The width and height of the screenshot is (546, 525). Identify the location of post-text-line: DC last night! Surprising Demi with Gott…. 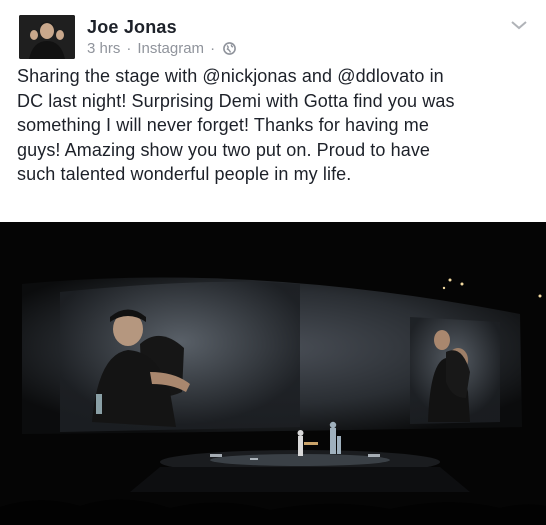
(236, 100).